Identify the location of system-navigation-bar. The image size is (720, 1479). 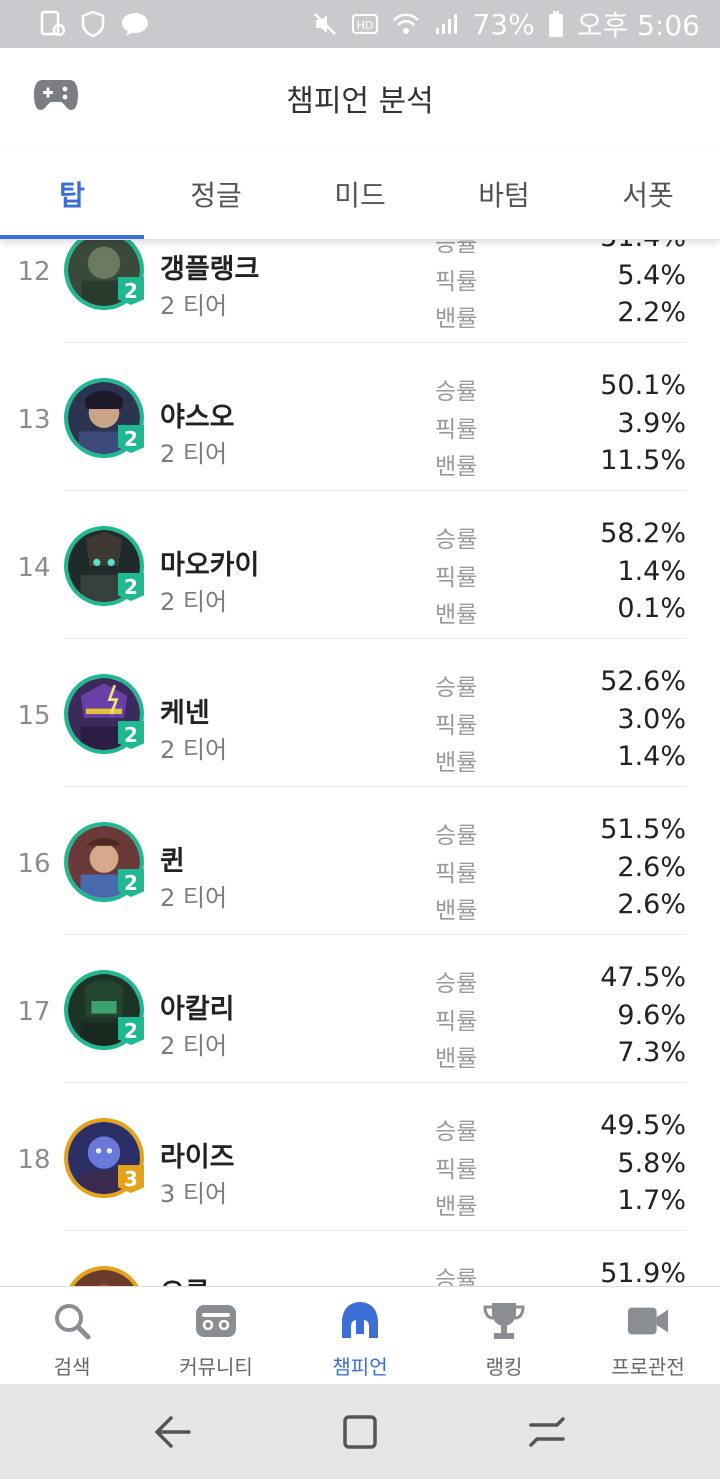
(360, 1431).